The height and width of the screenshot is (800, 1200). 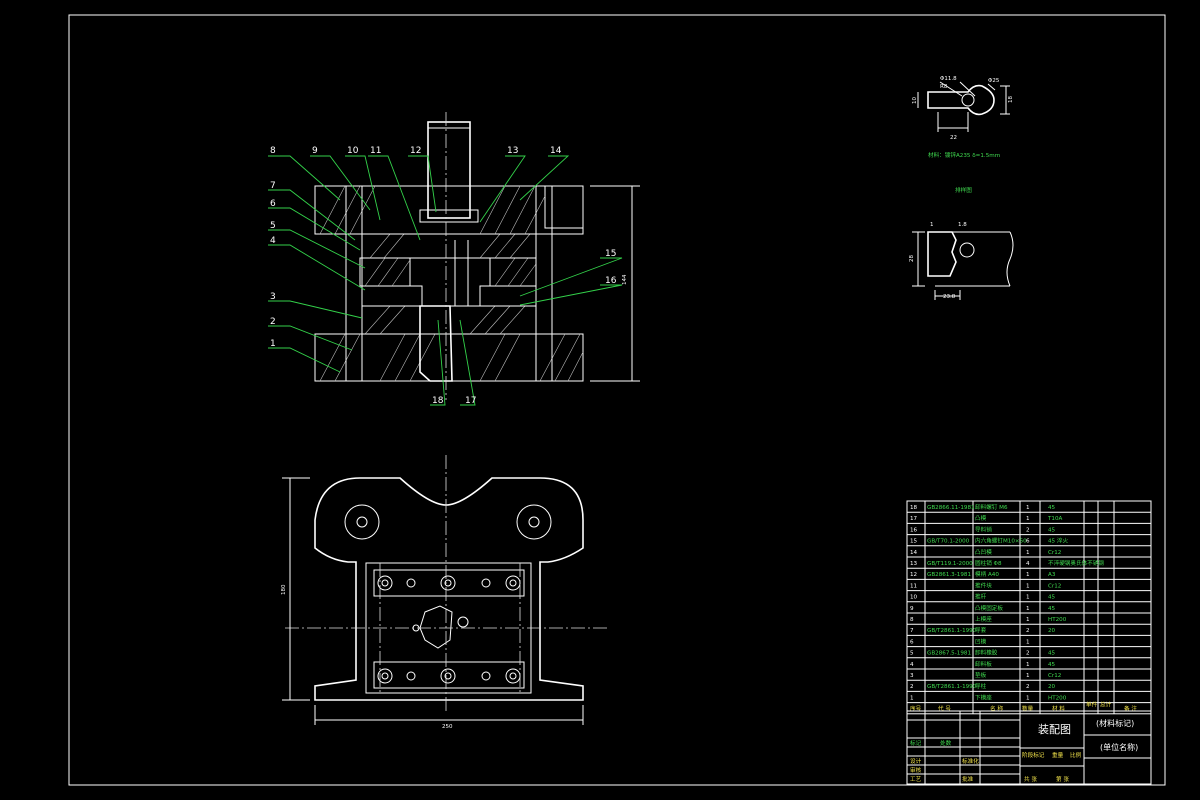 What do you see at coordinates (1001, 541) in the screenshot?
I see `bom-name: 内六角螺钉M10×50` at bounding box center [1001, 541].